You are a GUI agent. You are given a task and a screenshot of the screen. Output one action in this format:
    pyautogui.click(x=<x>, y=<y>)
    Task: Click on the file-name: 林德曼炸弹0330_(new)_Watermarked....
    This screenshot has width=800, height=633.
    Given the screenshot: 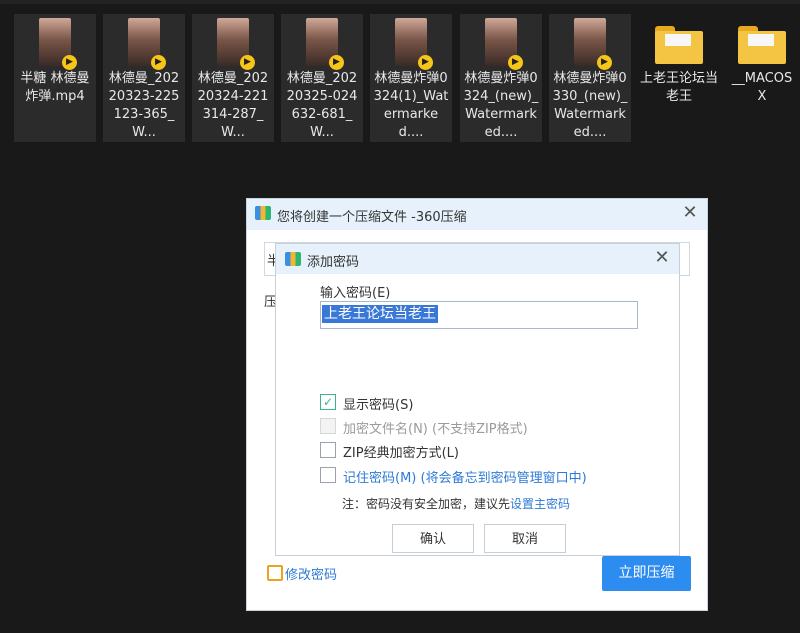 What is the action you would take?
    pyautogui.click(x=590, y=105)
    